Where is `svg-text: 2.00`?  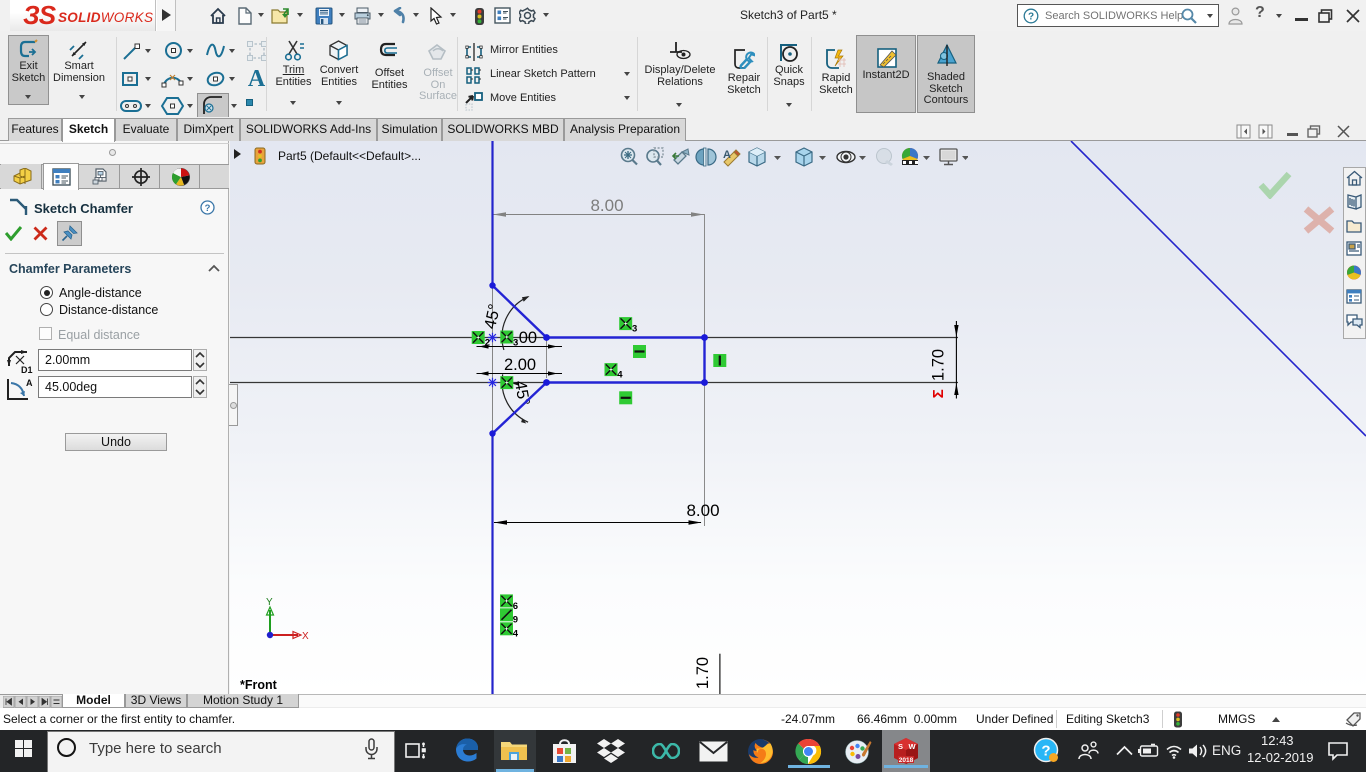
svg-text: 2.00 is located at coordinates (520, 365).